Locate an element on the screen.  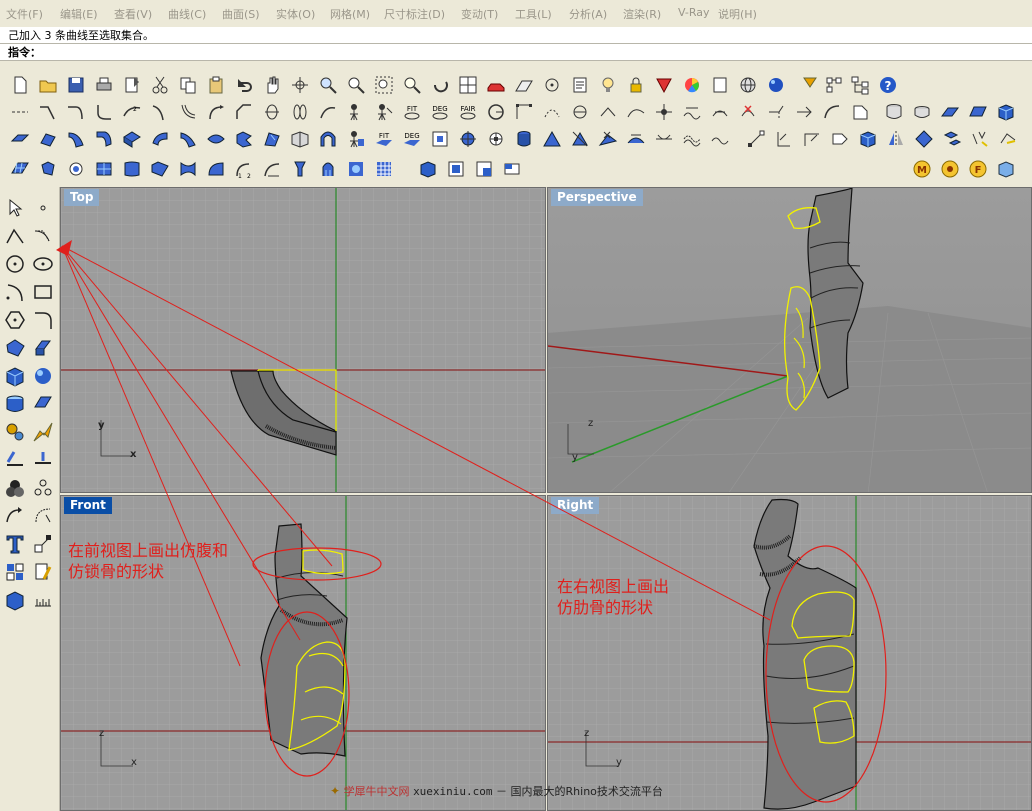
surface-loft-icon is located at coordinates (76, 139).